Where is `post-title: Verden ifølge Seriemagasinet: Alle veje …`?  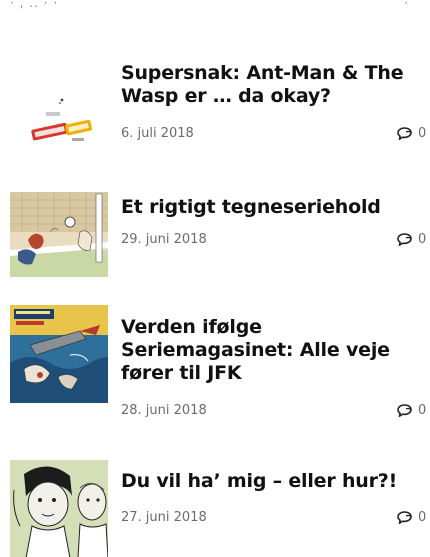
post-title: Verden ifølge Seriemagasinet: Alle veje … is located at coordinates (271, 350).